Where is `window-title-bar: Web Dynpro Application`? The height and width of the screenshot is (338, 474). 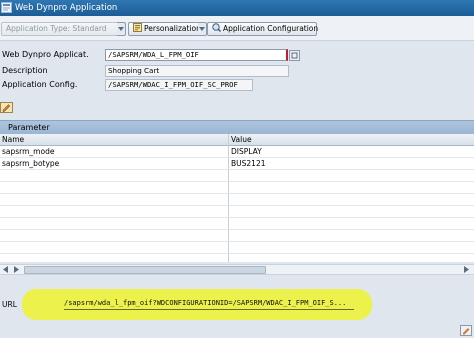 window-title-bar: Web Dynpro Application is located at coordinates (237, 8).